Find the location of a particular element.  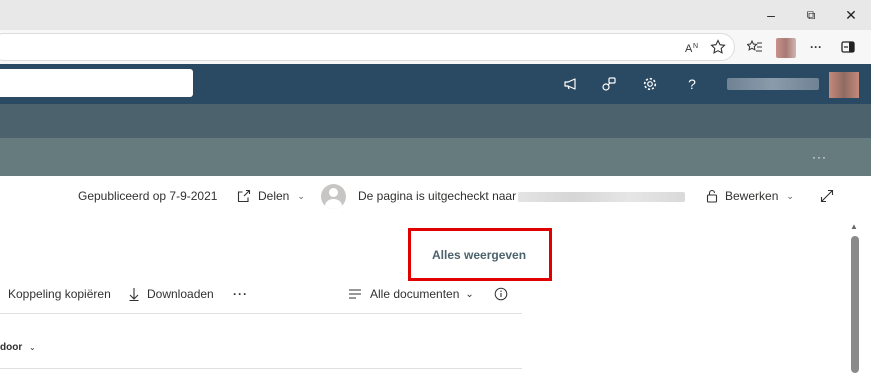

download-label: Downloaden is located at coordinates (180, 294).